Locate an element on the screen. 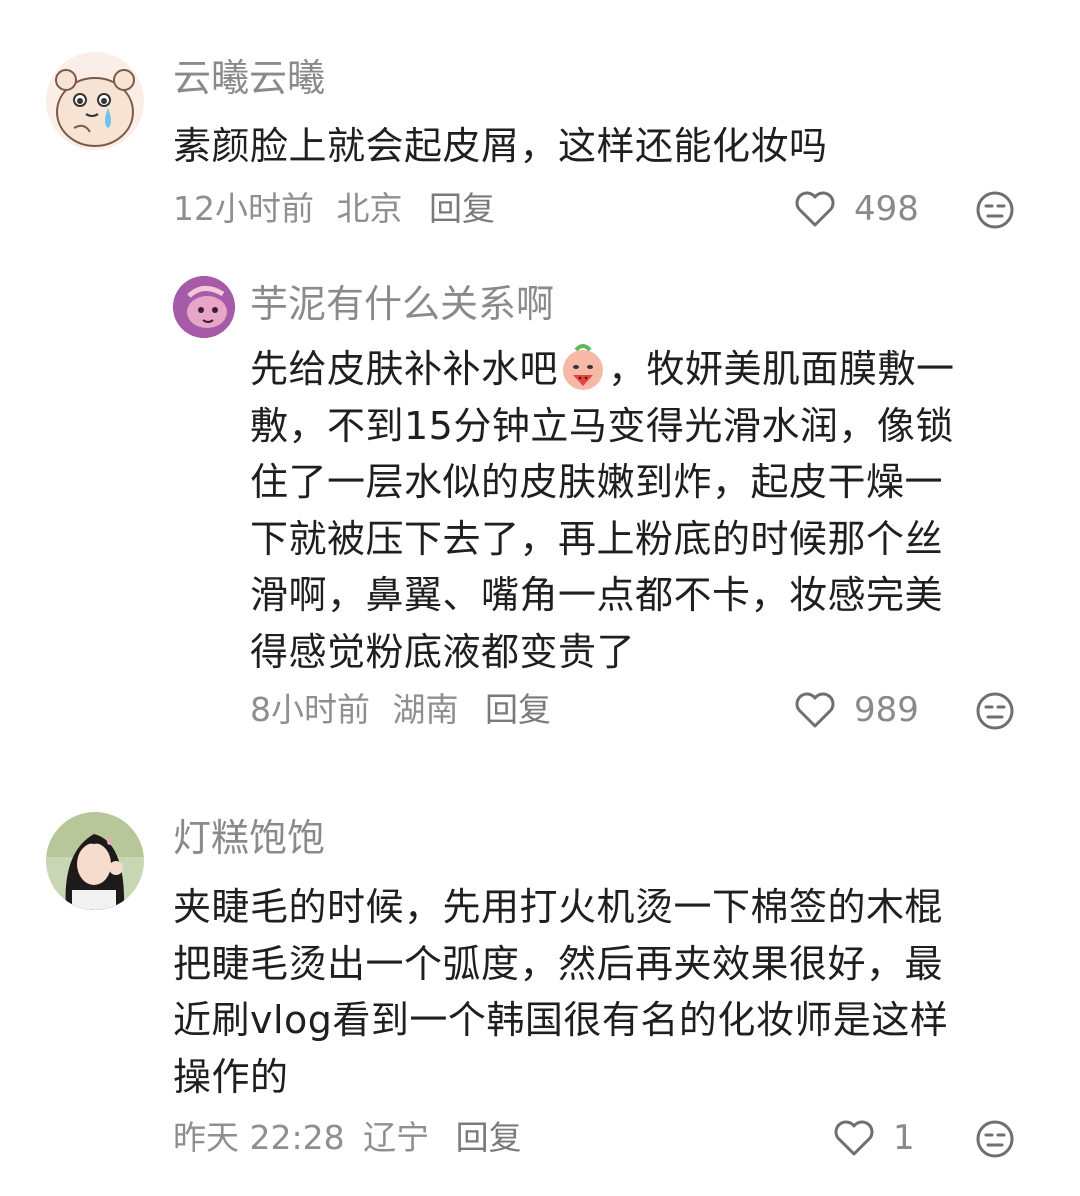  reply-text-segment: ，牧妍美肌面膜敷一 is located at coordinates (781, 369).